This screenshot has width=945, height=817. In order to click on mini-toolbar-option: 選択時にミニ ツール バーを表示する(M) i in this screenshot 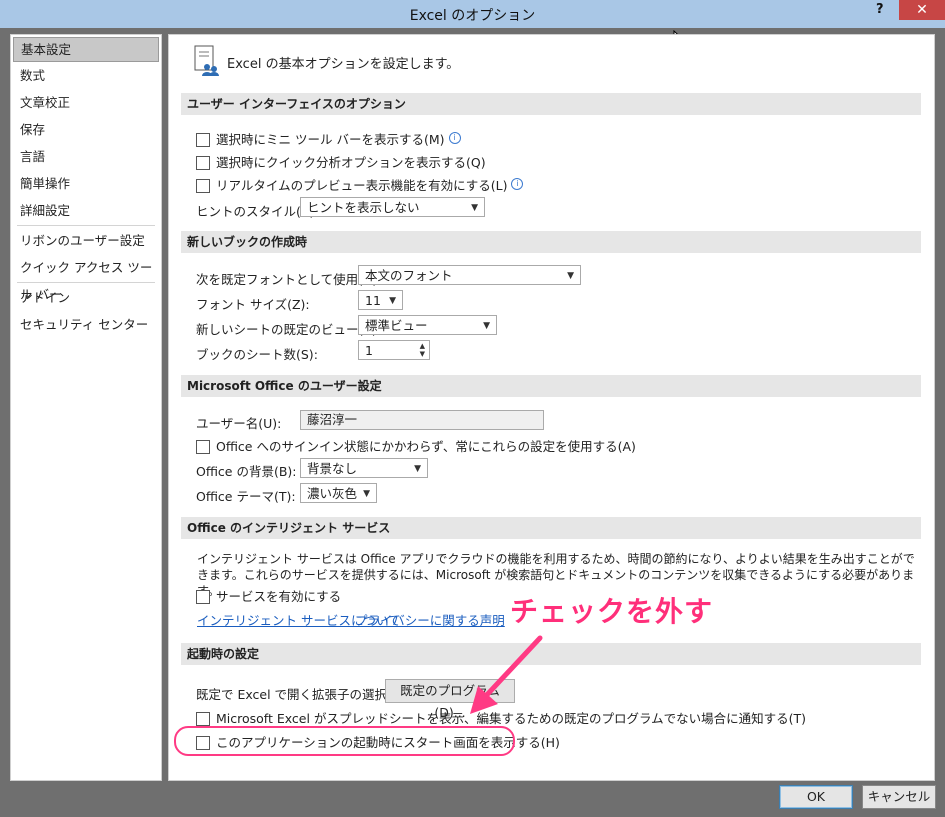, I will do `click(328, 138)`.